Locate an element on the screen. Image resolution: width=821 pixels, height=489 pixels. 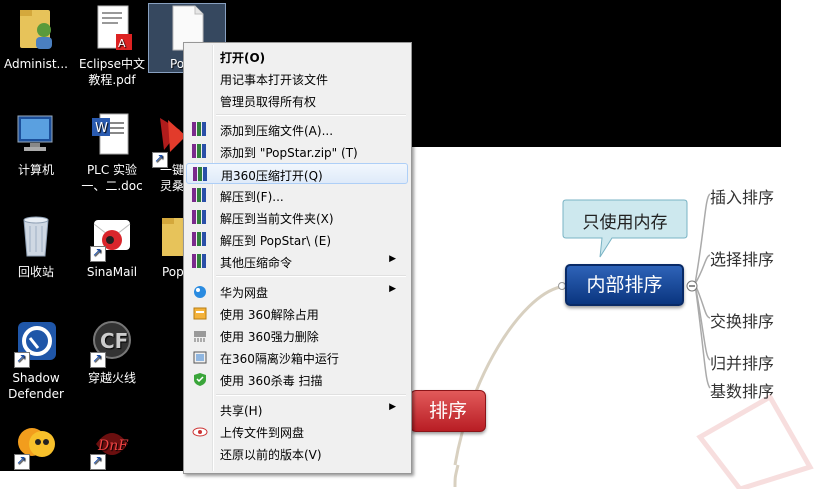
game-icon: DnF is located at coordinates (112, 445).